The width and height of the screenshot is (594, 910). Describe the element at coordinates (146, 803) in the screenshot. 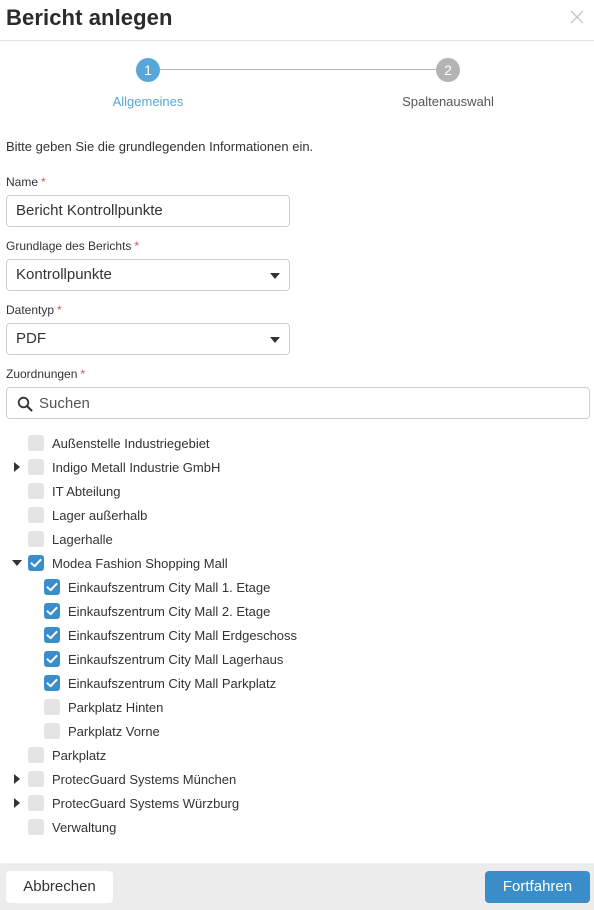

I see `tree-row-label: ProtecGuard Systems Würzburg` at that location.